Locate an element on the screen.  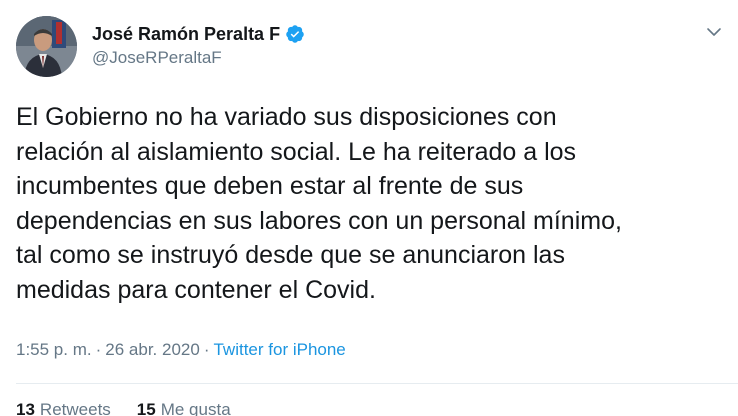
author-name-row: José Ramón Peralta F is located at coordinates (198, 34).